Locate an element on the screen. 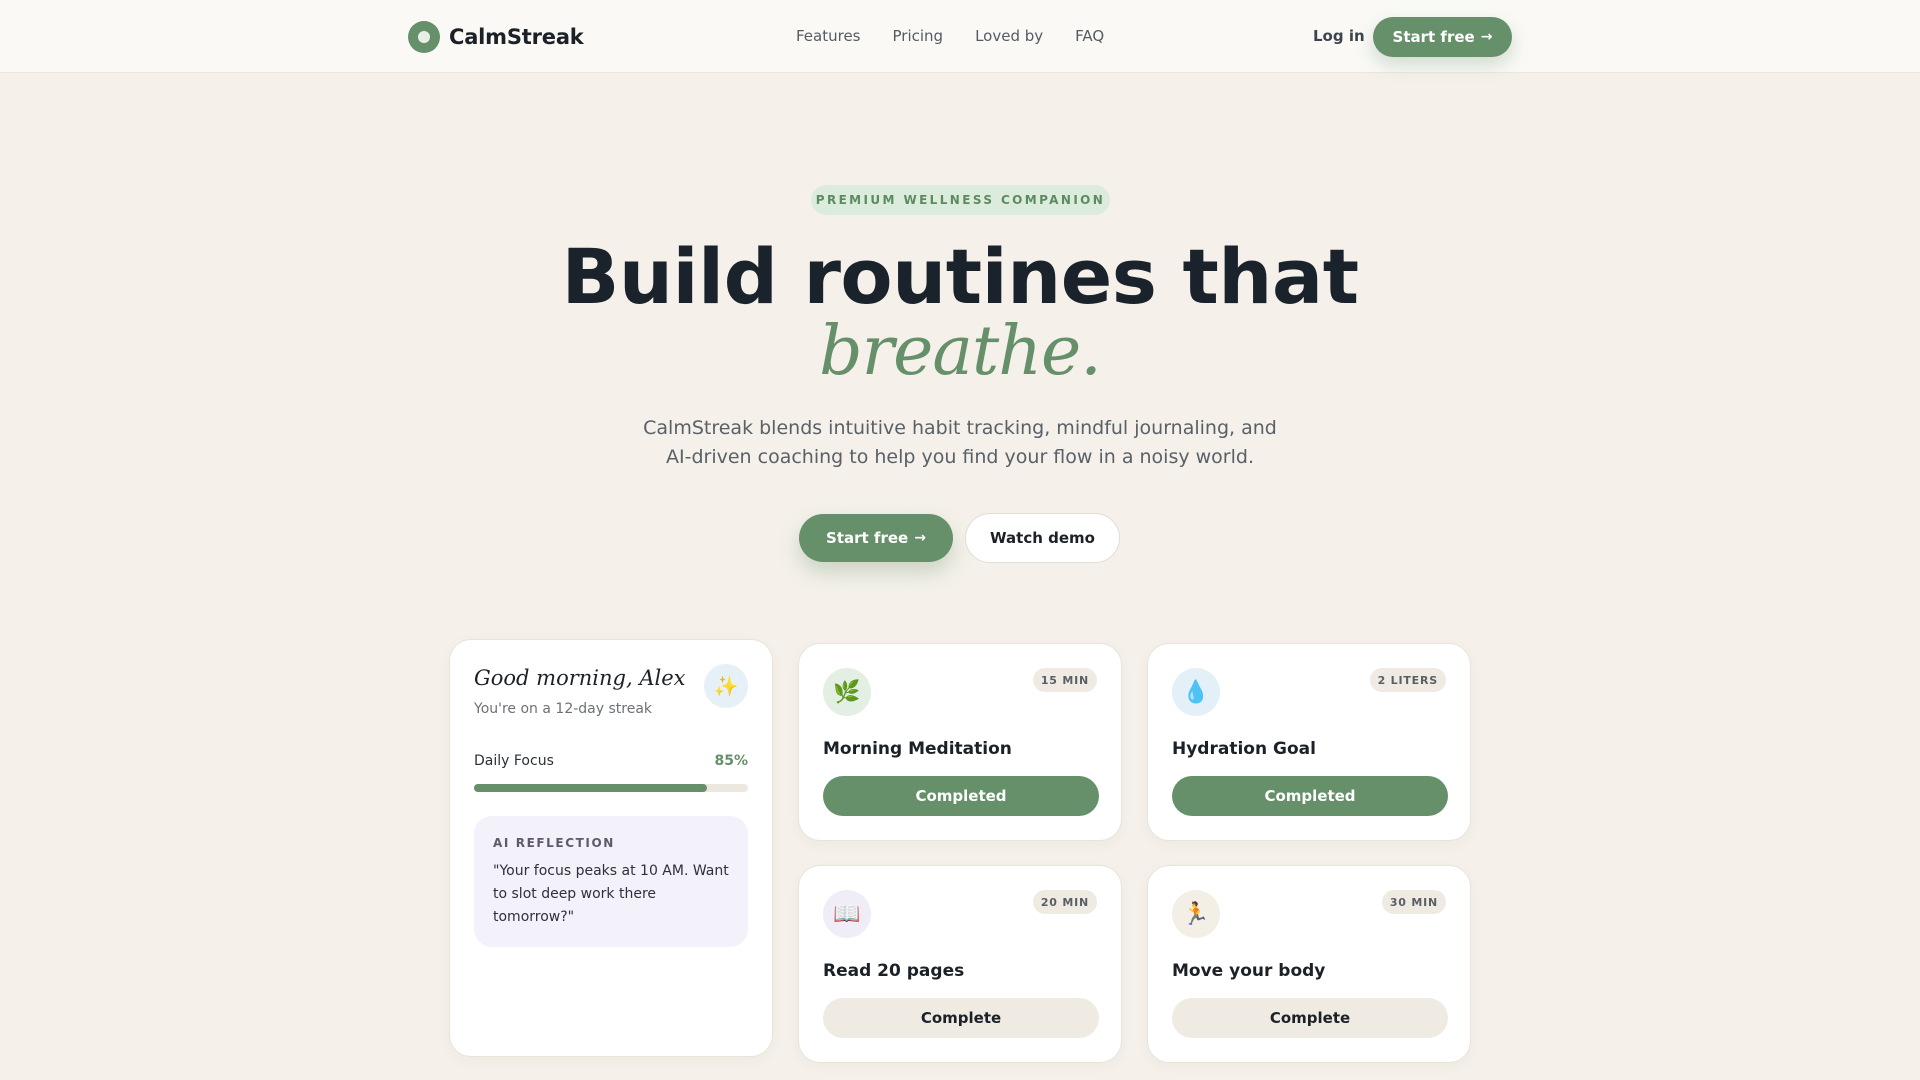 The image size is (1920, 1080). nav-start-free-label: Start free is located at coordinates (1433, 37).